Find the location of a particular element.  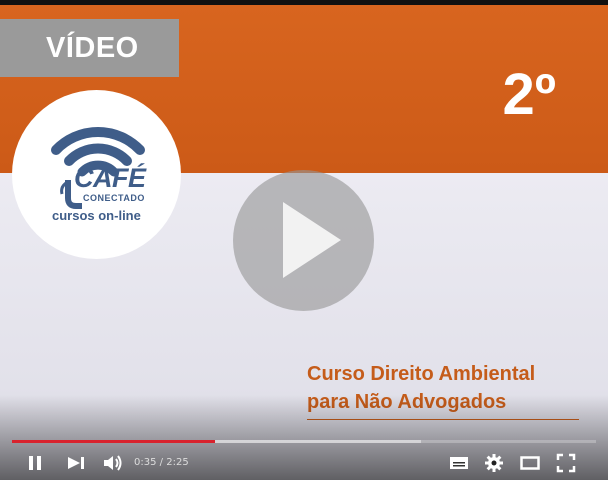

cafe-conectado-logo: CAFÉ CONECTADO cursos on-line is located at coordinates (96, 174).